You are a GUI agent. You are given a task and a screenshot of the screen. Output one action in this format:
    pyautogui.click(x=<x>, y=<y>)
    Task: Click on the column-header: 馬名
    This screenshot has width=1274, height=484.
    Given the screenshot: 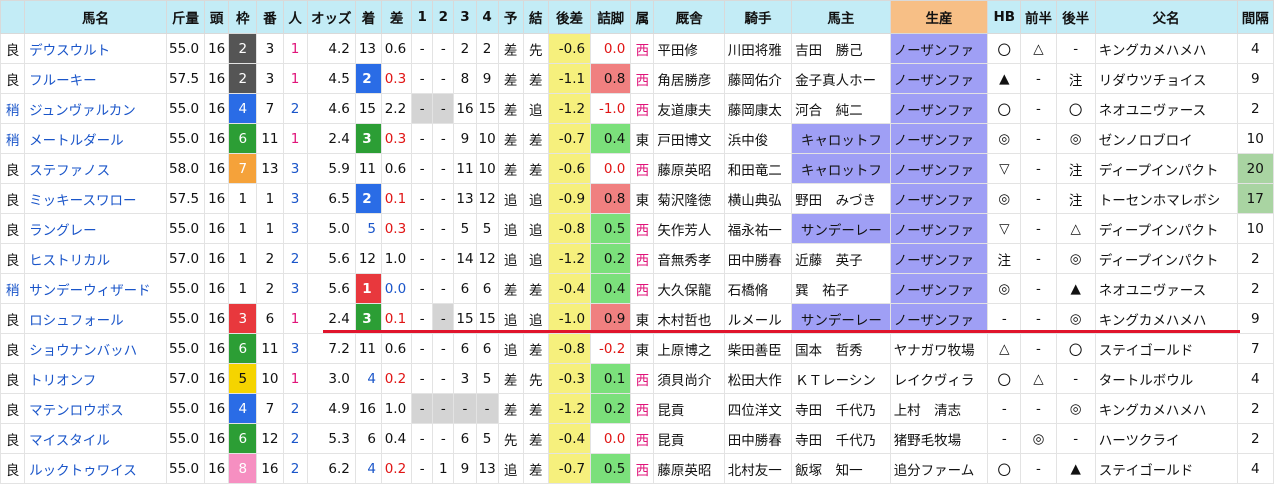 What is the action you would take?
    pyautogui.click(x=95, y=17)
    